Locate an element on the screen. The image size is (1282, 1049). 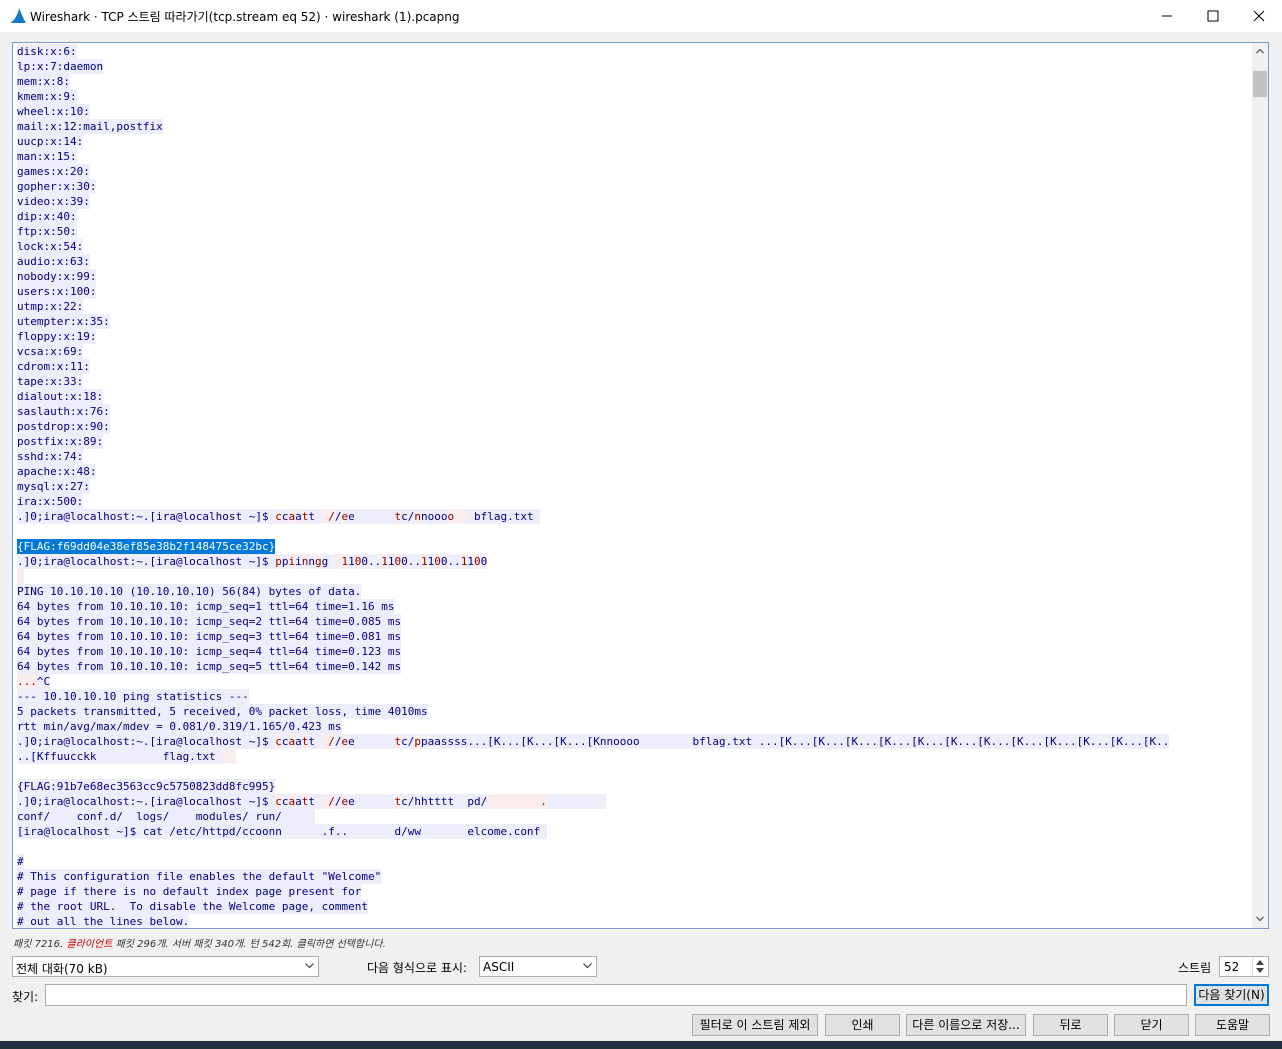
stream-line: dip:x:40: is located at coordinates (593, 216).